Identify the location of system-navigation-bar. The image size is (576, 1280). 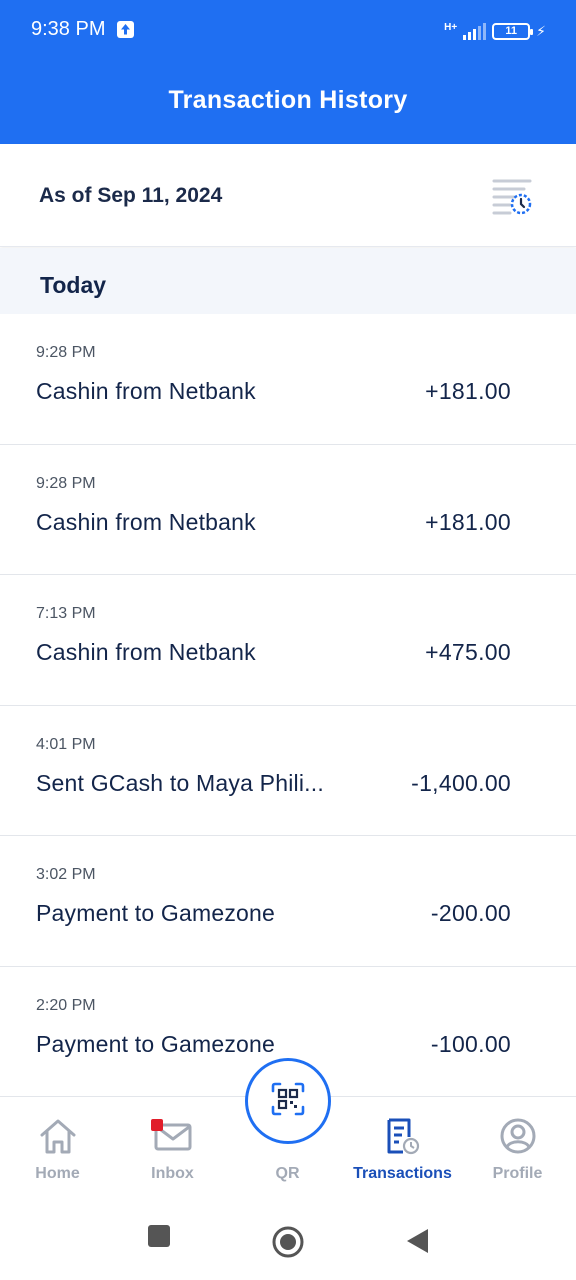
(288, 1240).